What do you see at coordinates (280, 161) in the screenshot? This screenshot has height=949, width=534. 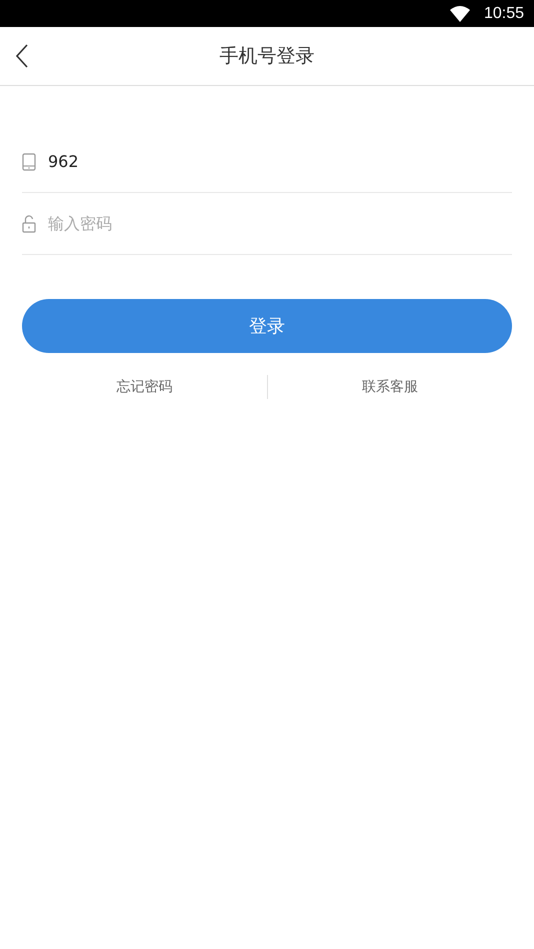 I see `phone-field: 962` at bounding box center [280, 161].